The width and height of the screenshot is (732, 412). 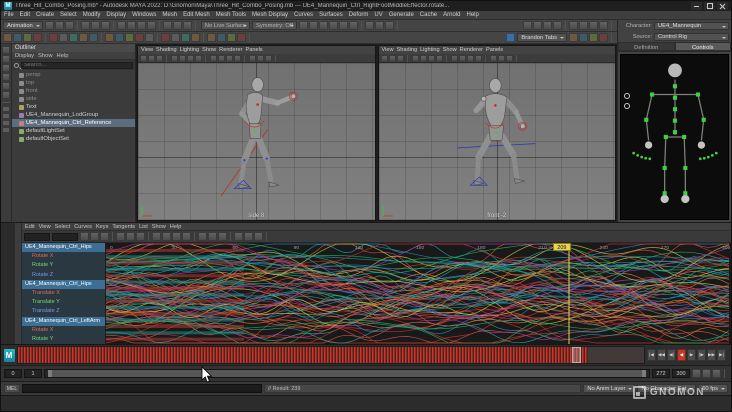 What do you see at coordinates (23, 25) in the screenshot?
I see `menu-set-dropdown: Animation` at bounding box center [23, 25].